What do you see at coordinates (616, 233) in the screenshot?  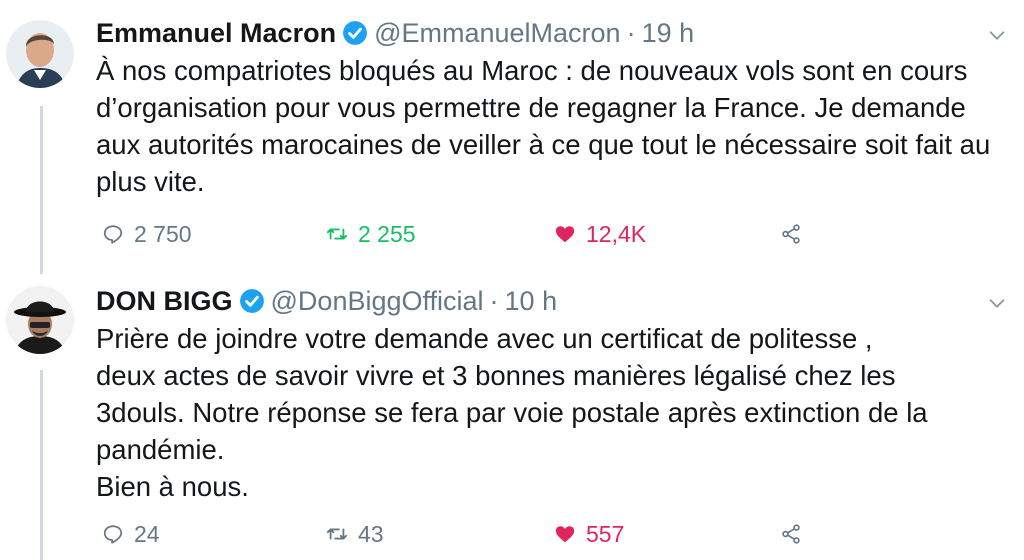 I see `like-count: 12,4K` at bounding box center [616, 233].